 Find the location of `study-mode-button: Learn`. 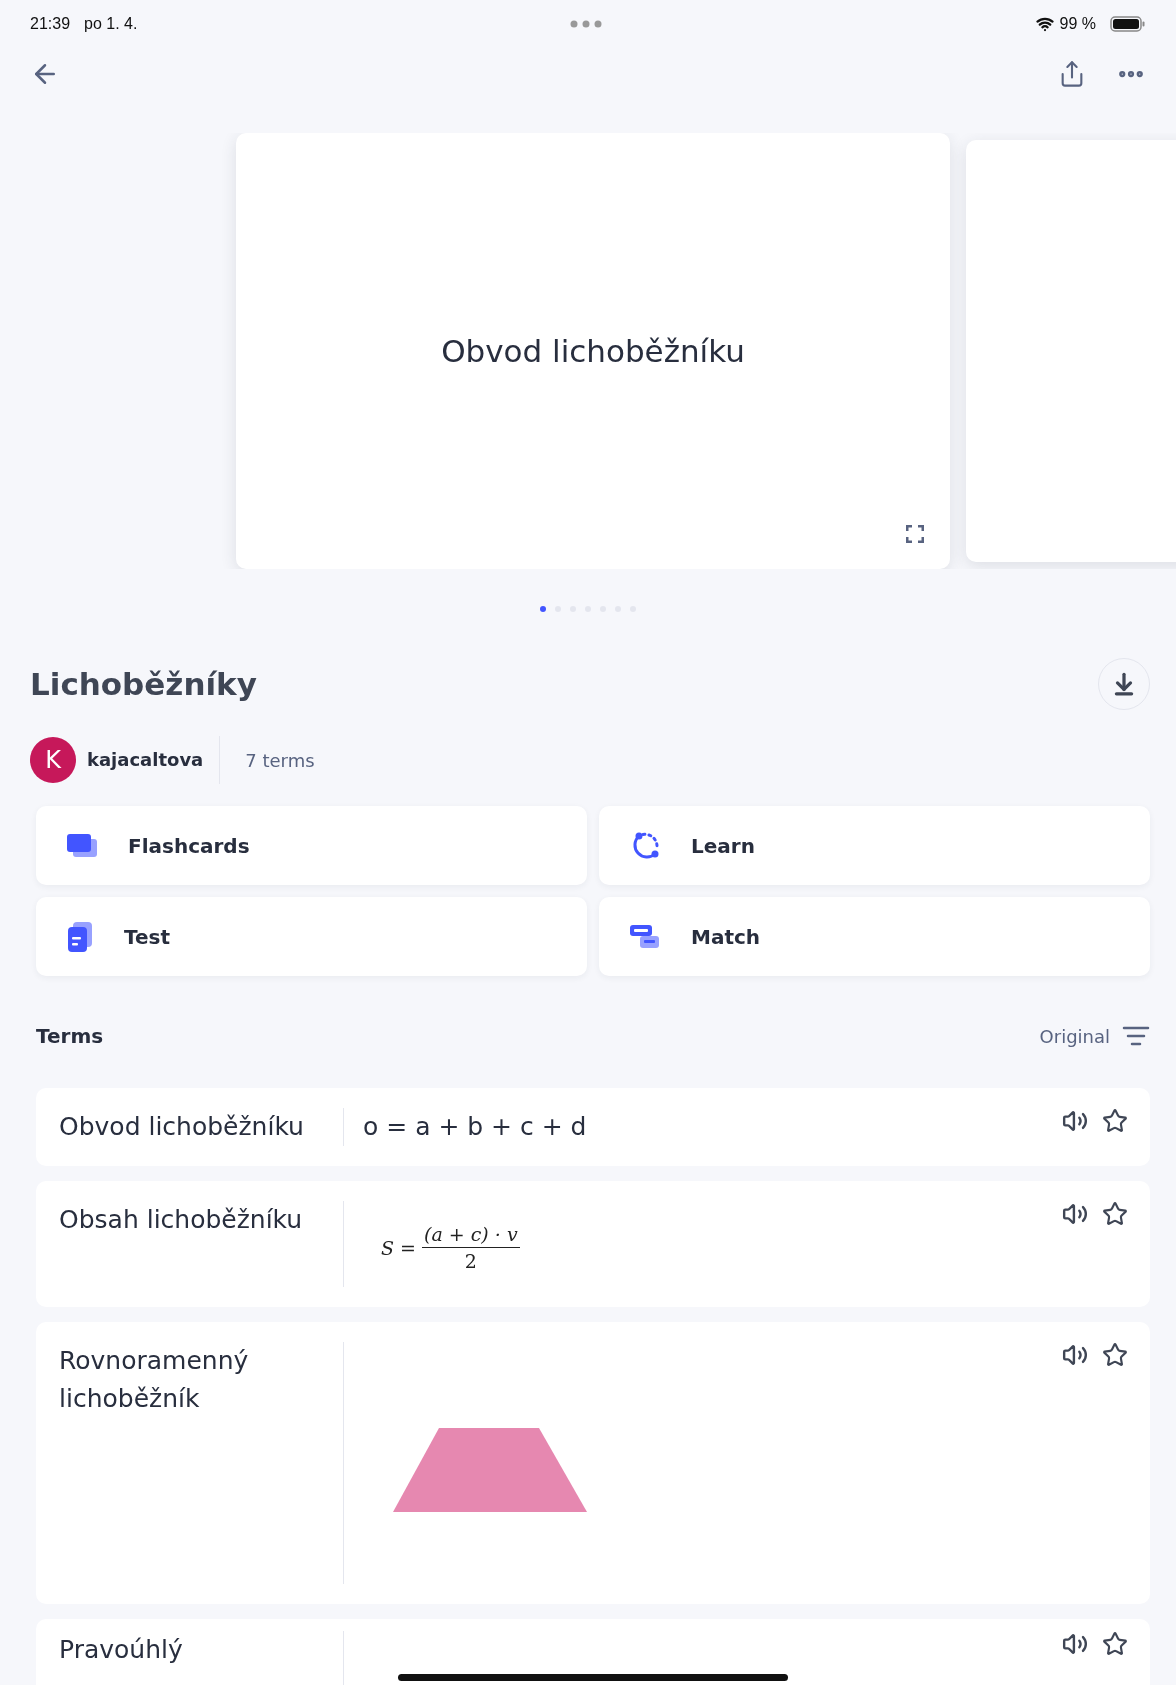

study-mode-button: Learn is located at coordinates (874, 845).